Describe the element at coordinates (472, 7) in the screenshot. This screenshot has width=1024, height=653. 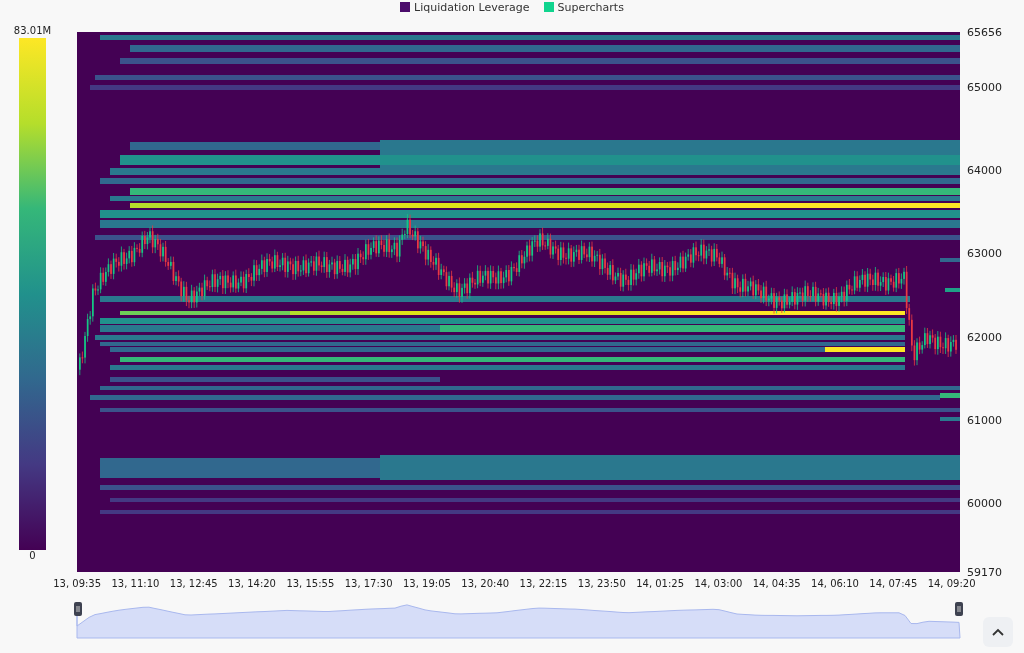
I see `legend-label: Liquidation Leverage` at that location.